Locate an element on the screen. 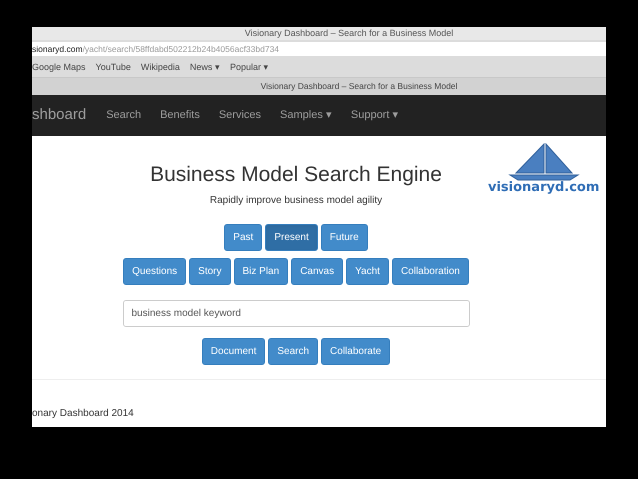  sailboat-icon is located at coordinates (544, 162).